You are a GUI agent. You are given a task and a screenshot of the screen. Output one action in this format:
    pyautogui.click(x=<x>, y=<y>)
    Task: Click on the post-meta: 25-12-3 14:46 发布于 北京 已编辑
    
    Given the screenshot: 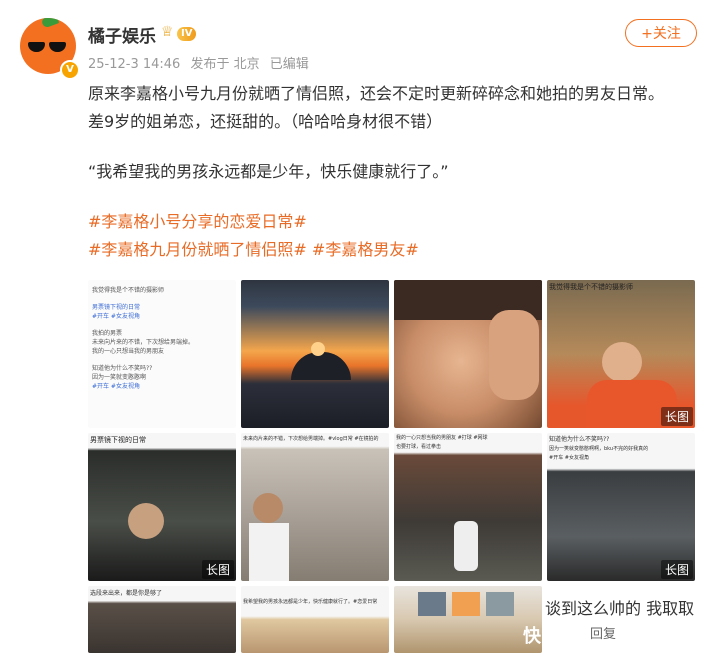 What is the action you would take?
    pyautogui.click(x=201, y=62)
    